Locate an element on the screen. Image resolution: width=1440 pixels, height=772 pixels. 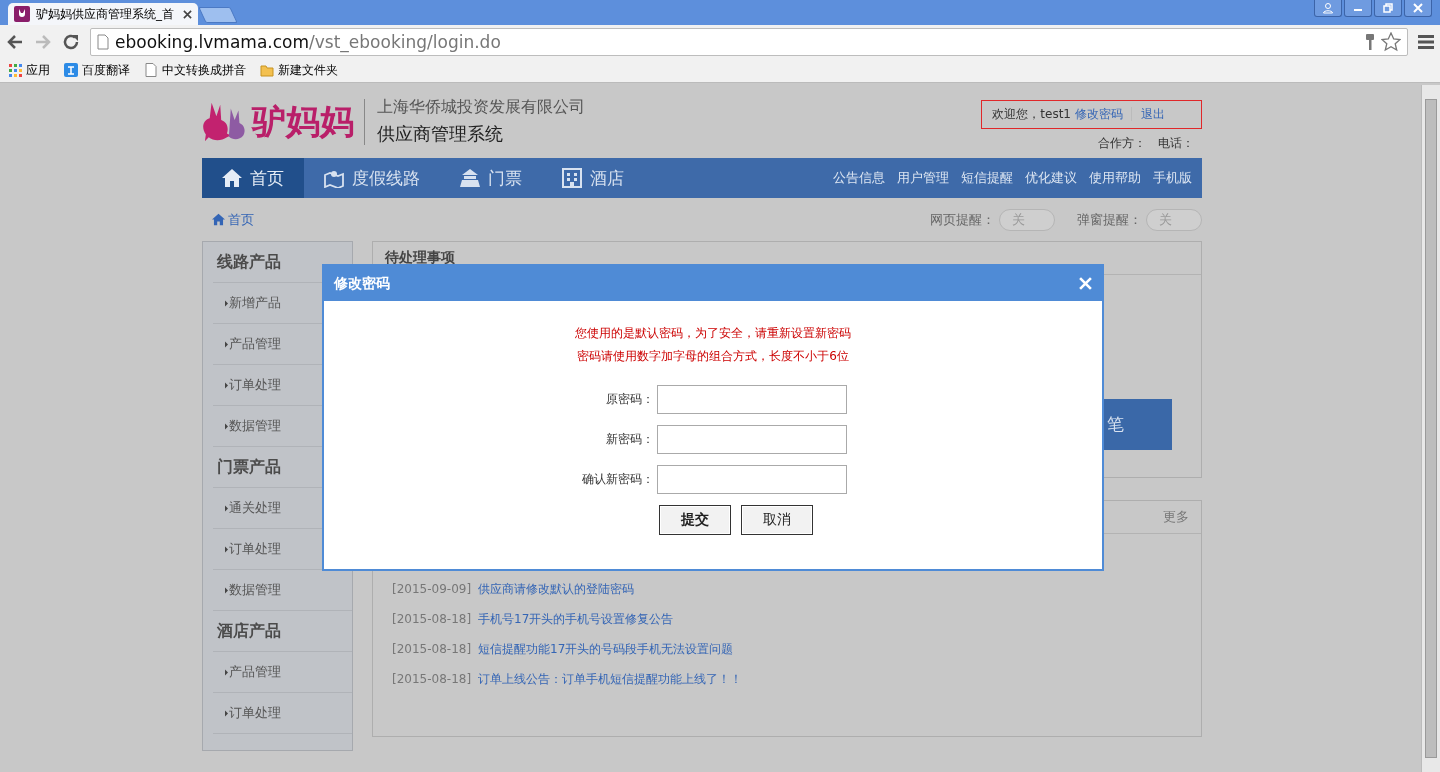
logout-link: 退出 is located at coordinates (1153, 114).